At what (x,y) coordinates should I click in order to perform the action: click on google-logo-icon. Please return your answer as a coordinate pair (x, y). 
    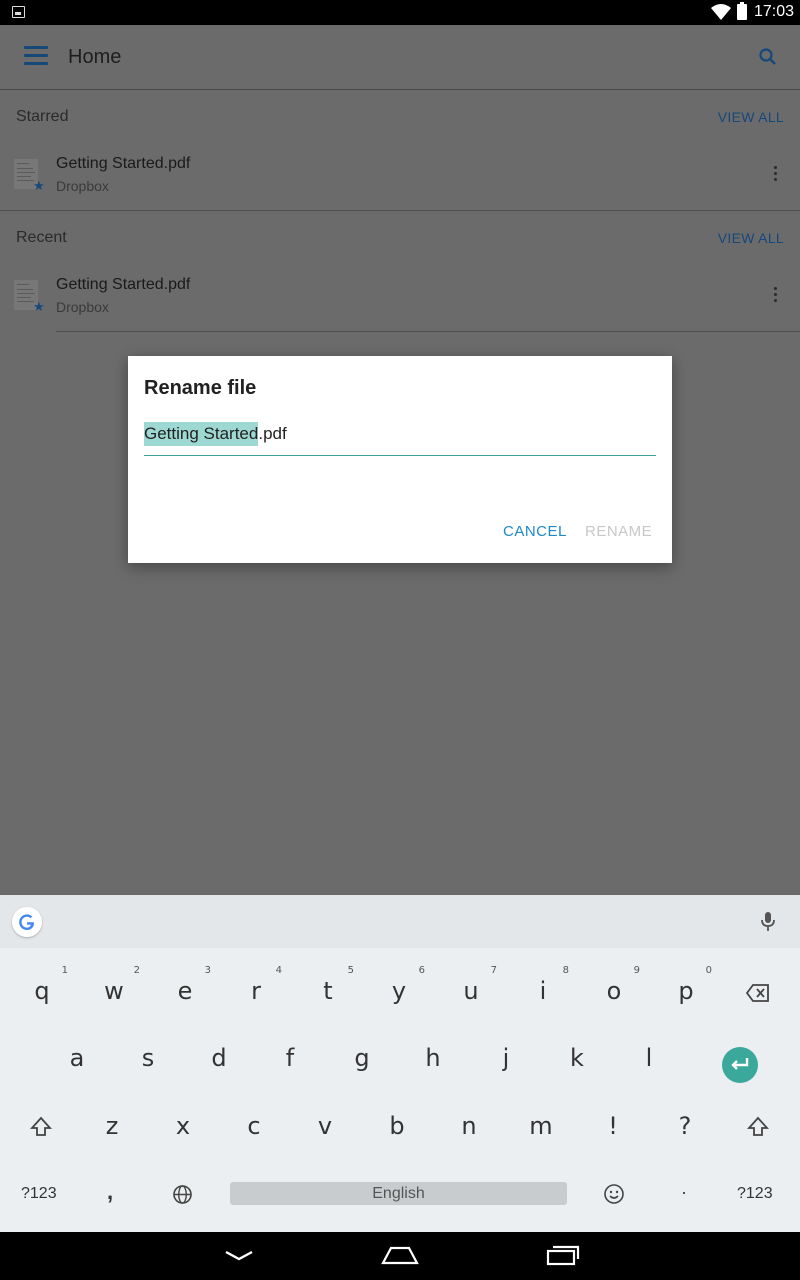
    Looking at the image, I should click on (27, 922).